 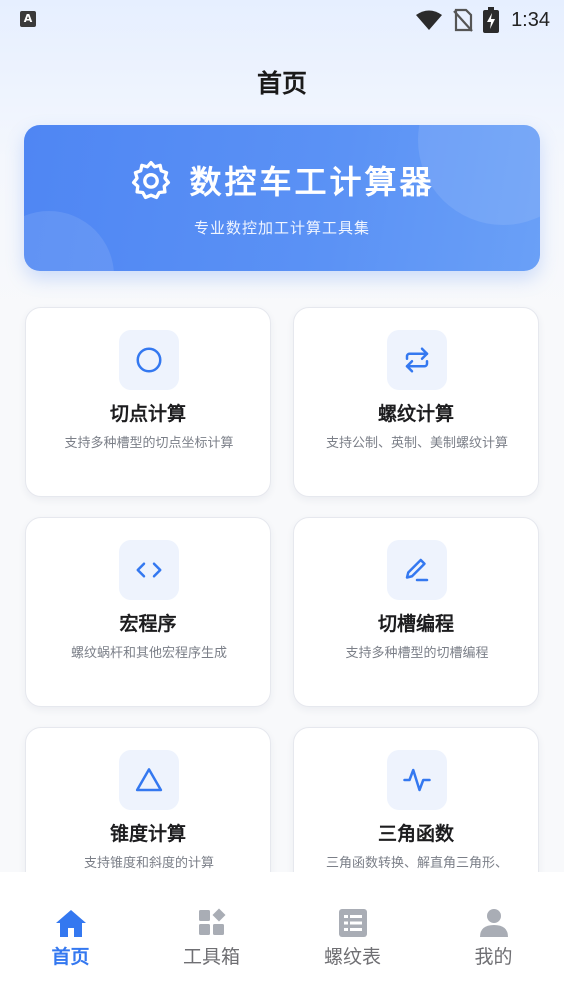 I want to click on triangle-icon, so click(x=149, y=780).